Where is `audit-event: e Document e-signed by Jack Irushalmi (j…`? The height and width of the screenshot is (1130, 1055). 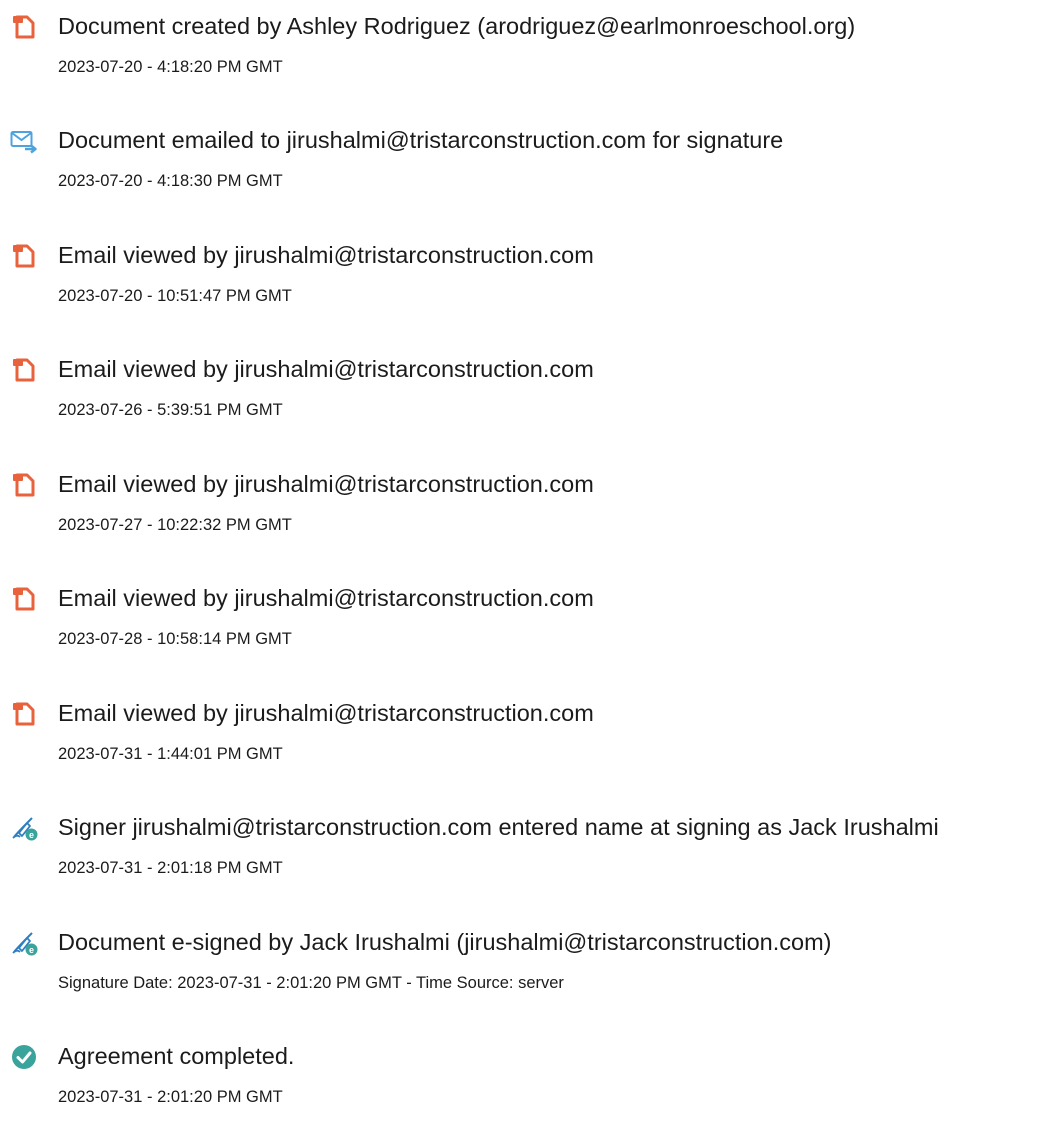 audit-event: e Document e-signed by Jack Irushalmi (j… is located at coordinates (527, 966).